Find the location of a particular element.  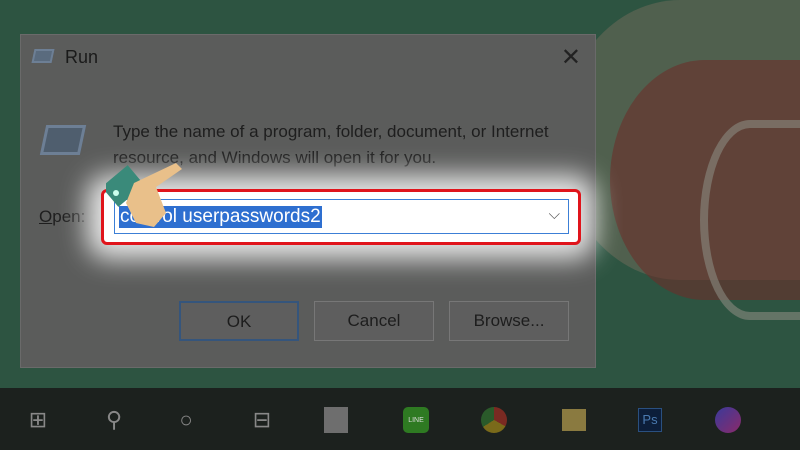

file-explorer-icon is located at coordinates (574, 420).